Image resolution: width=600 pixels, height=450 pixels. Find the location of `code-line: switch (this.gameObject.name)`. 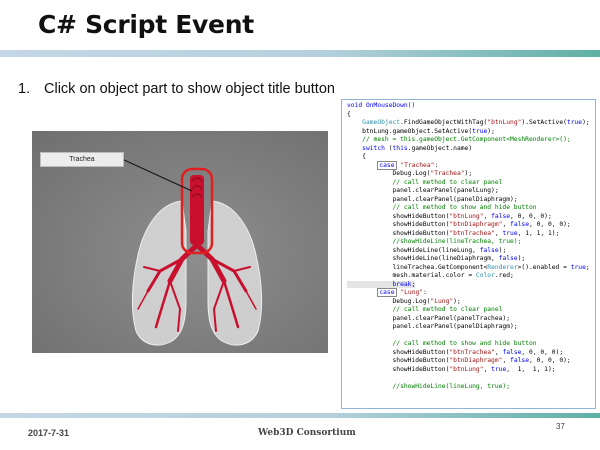

code-line: switch (this.gameObject.name) is located at coordinates (471, 149).